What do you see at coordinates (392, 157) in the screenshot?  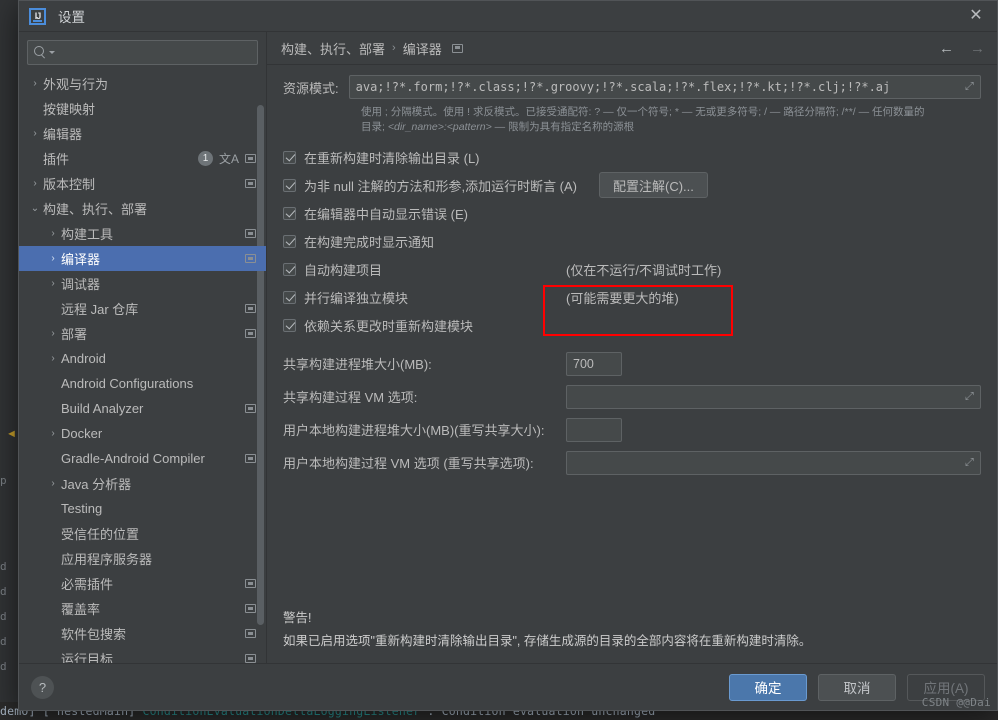 I see `checkbox-label-0: 在重新构建时清除输出目录 (L)` at bounding box center [392, 157].